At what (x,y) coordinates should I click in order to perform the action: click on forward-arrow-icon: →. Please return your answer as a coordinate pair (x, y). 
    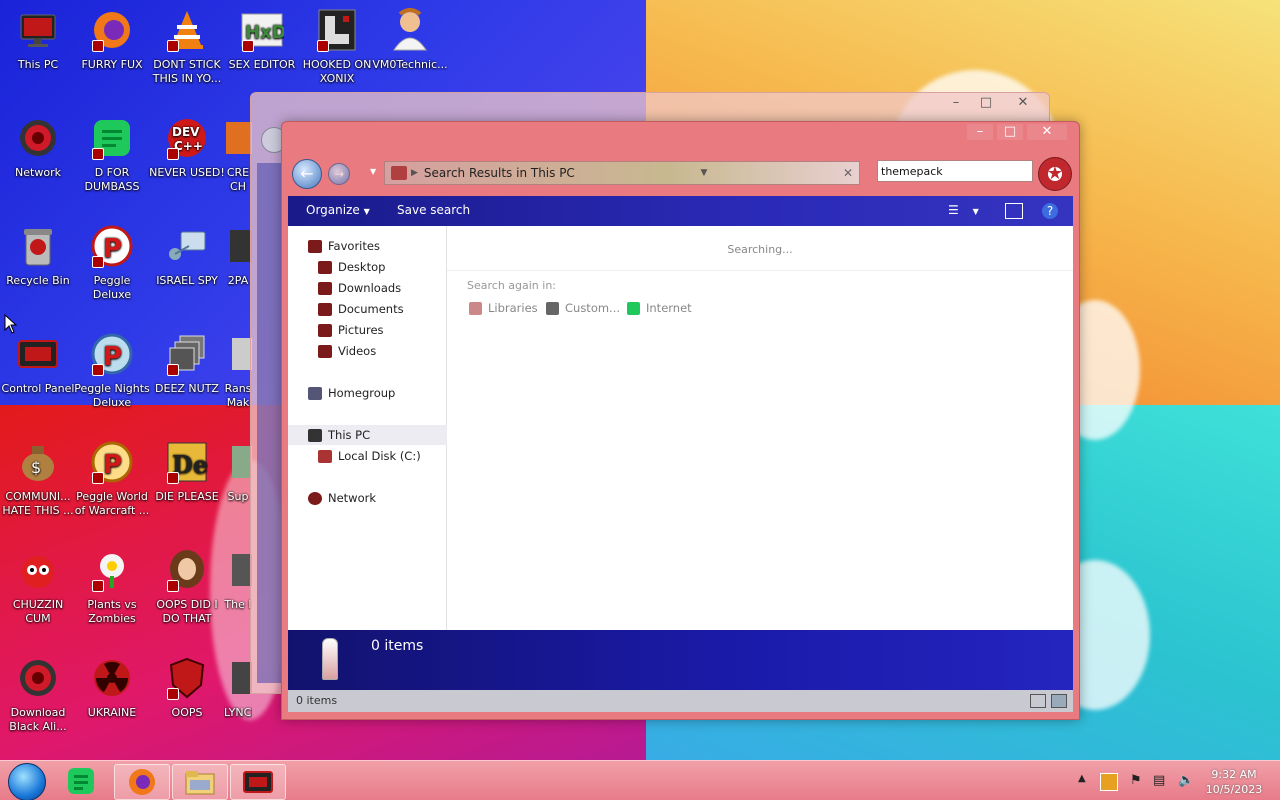
    Looking at the image, I should click on (339, 174).